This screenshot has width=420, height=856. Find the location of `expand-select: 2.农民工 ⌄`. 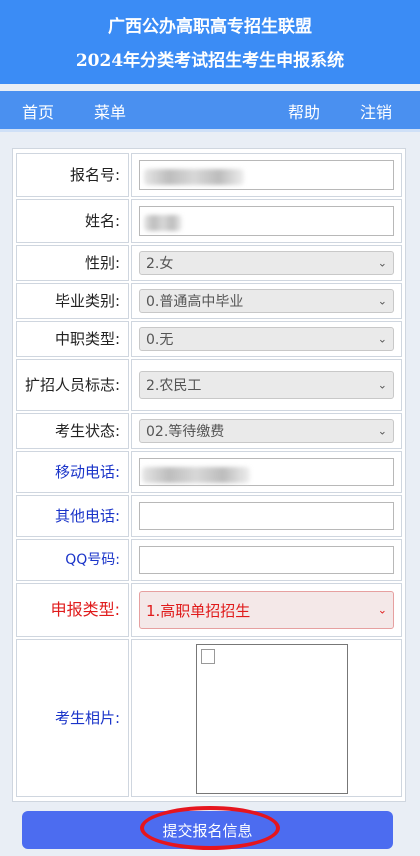

expand-select: 2.农民工 ⌄ is located at coordinates (266, 385).